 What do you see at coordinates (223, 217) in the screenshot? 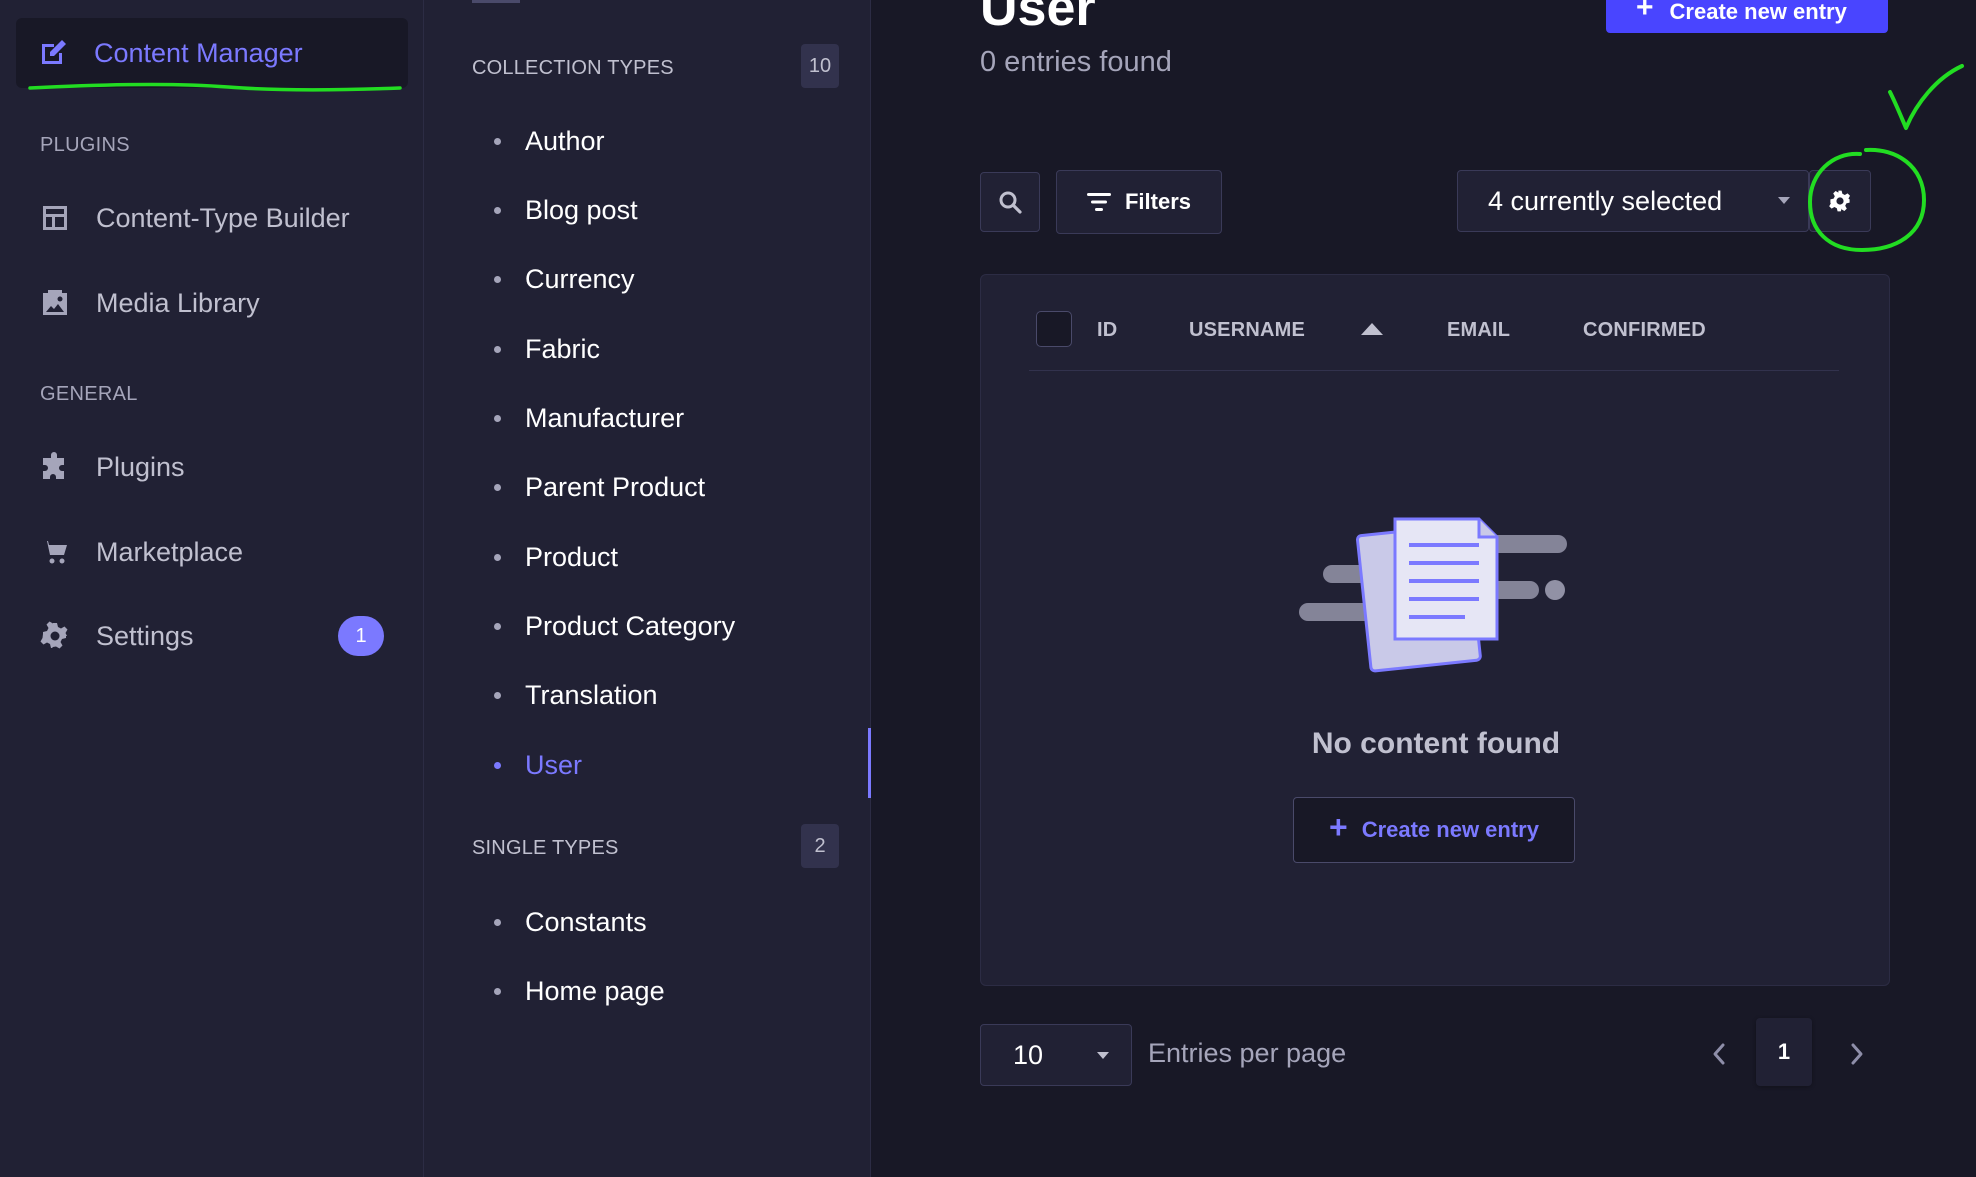
I see `nav-content-type-builder-label: Content-Type Builder` at bounding box center [223, 217].